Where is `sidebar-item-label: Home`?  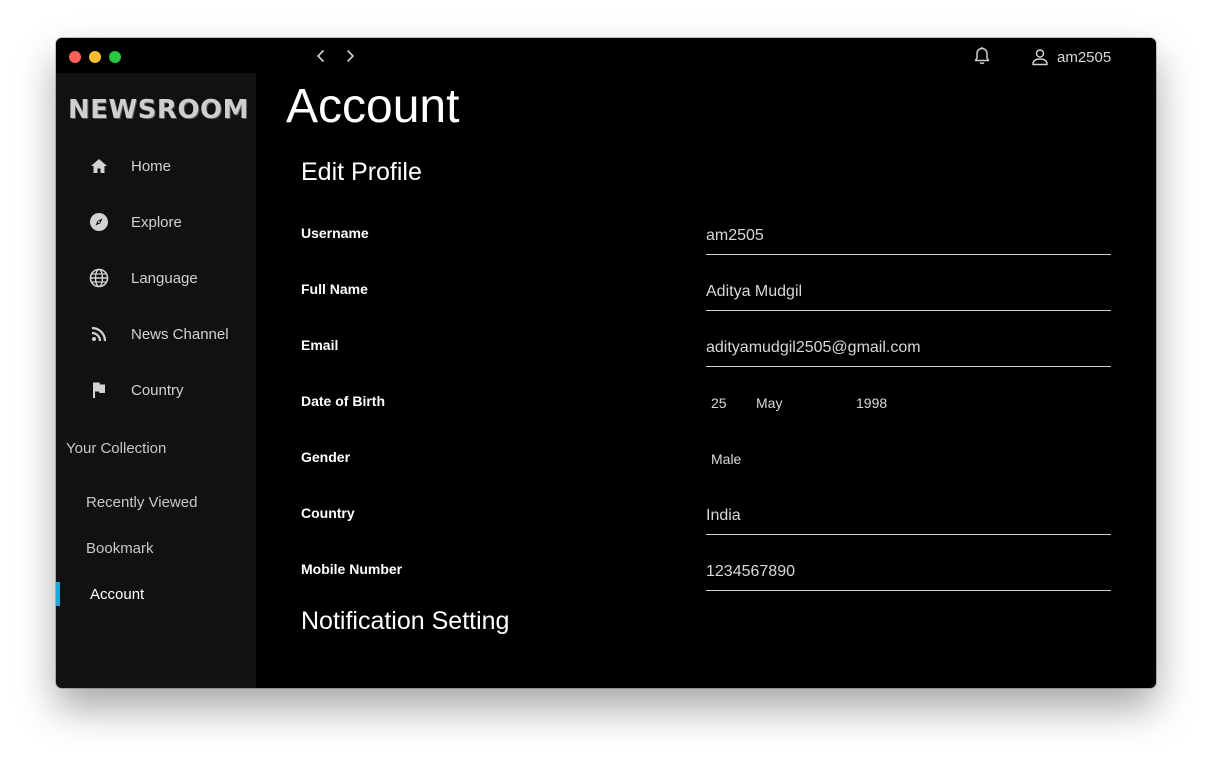 sidebar-item-label: Home is located at coordinates (151, 166).